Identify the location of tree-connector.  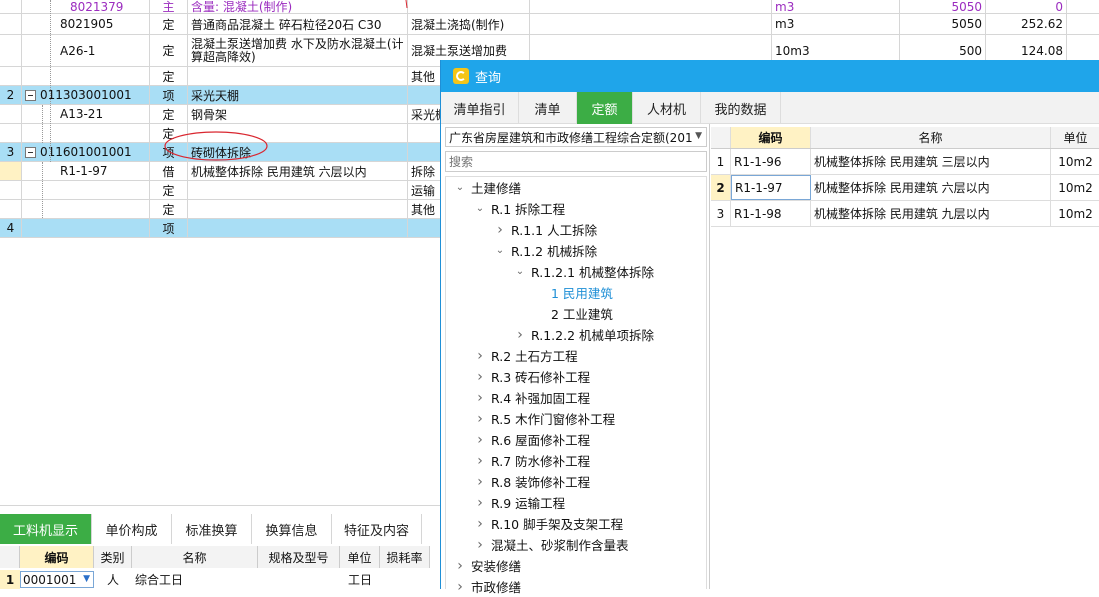
(42, 190).